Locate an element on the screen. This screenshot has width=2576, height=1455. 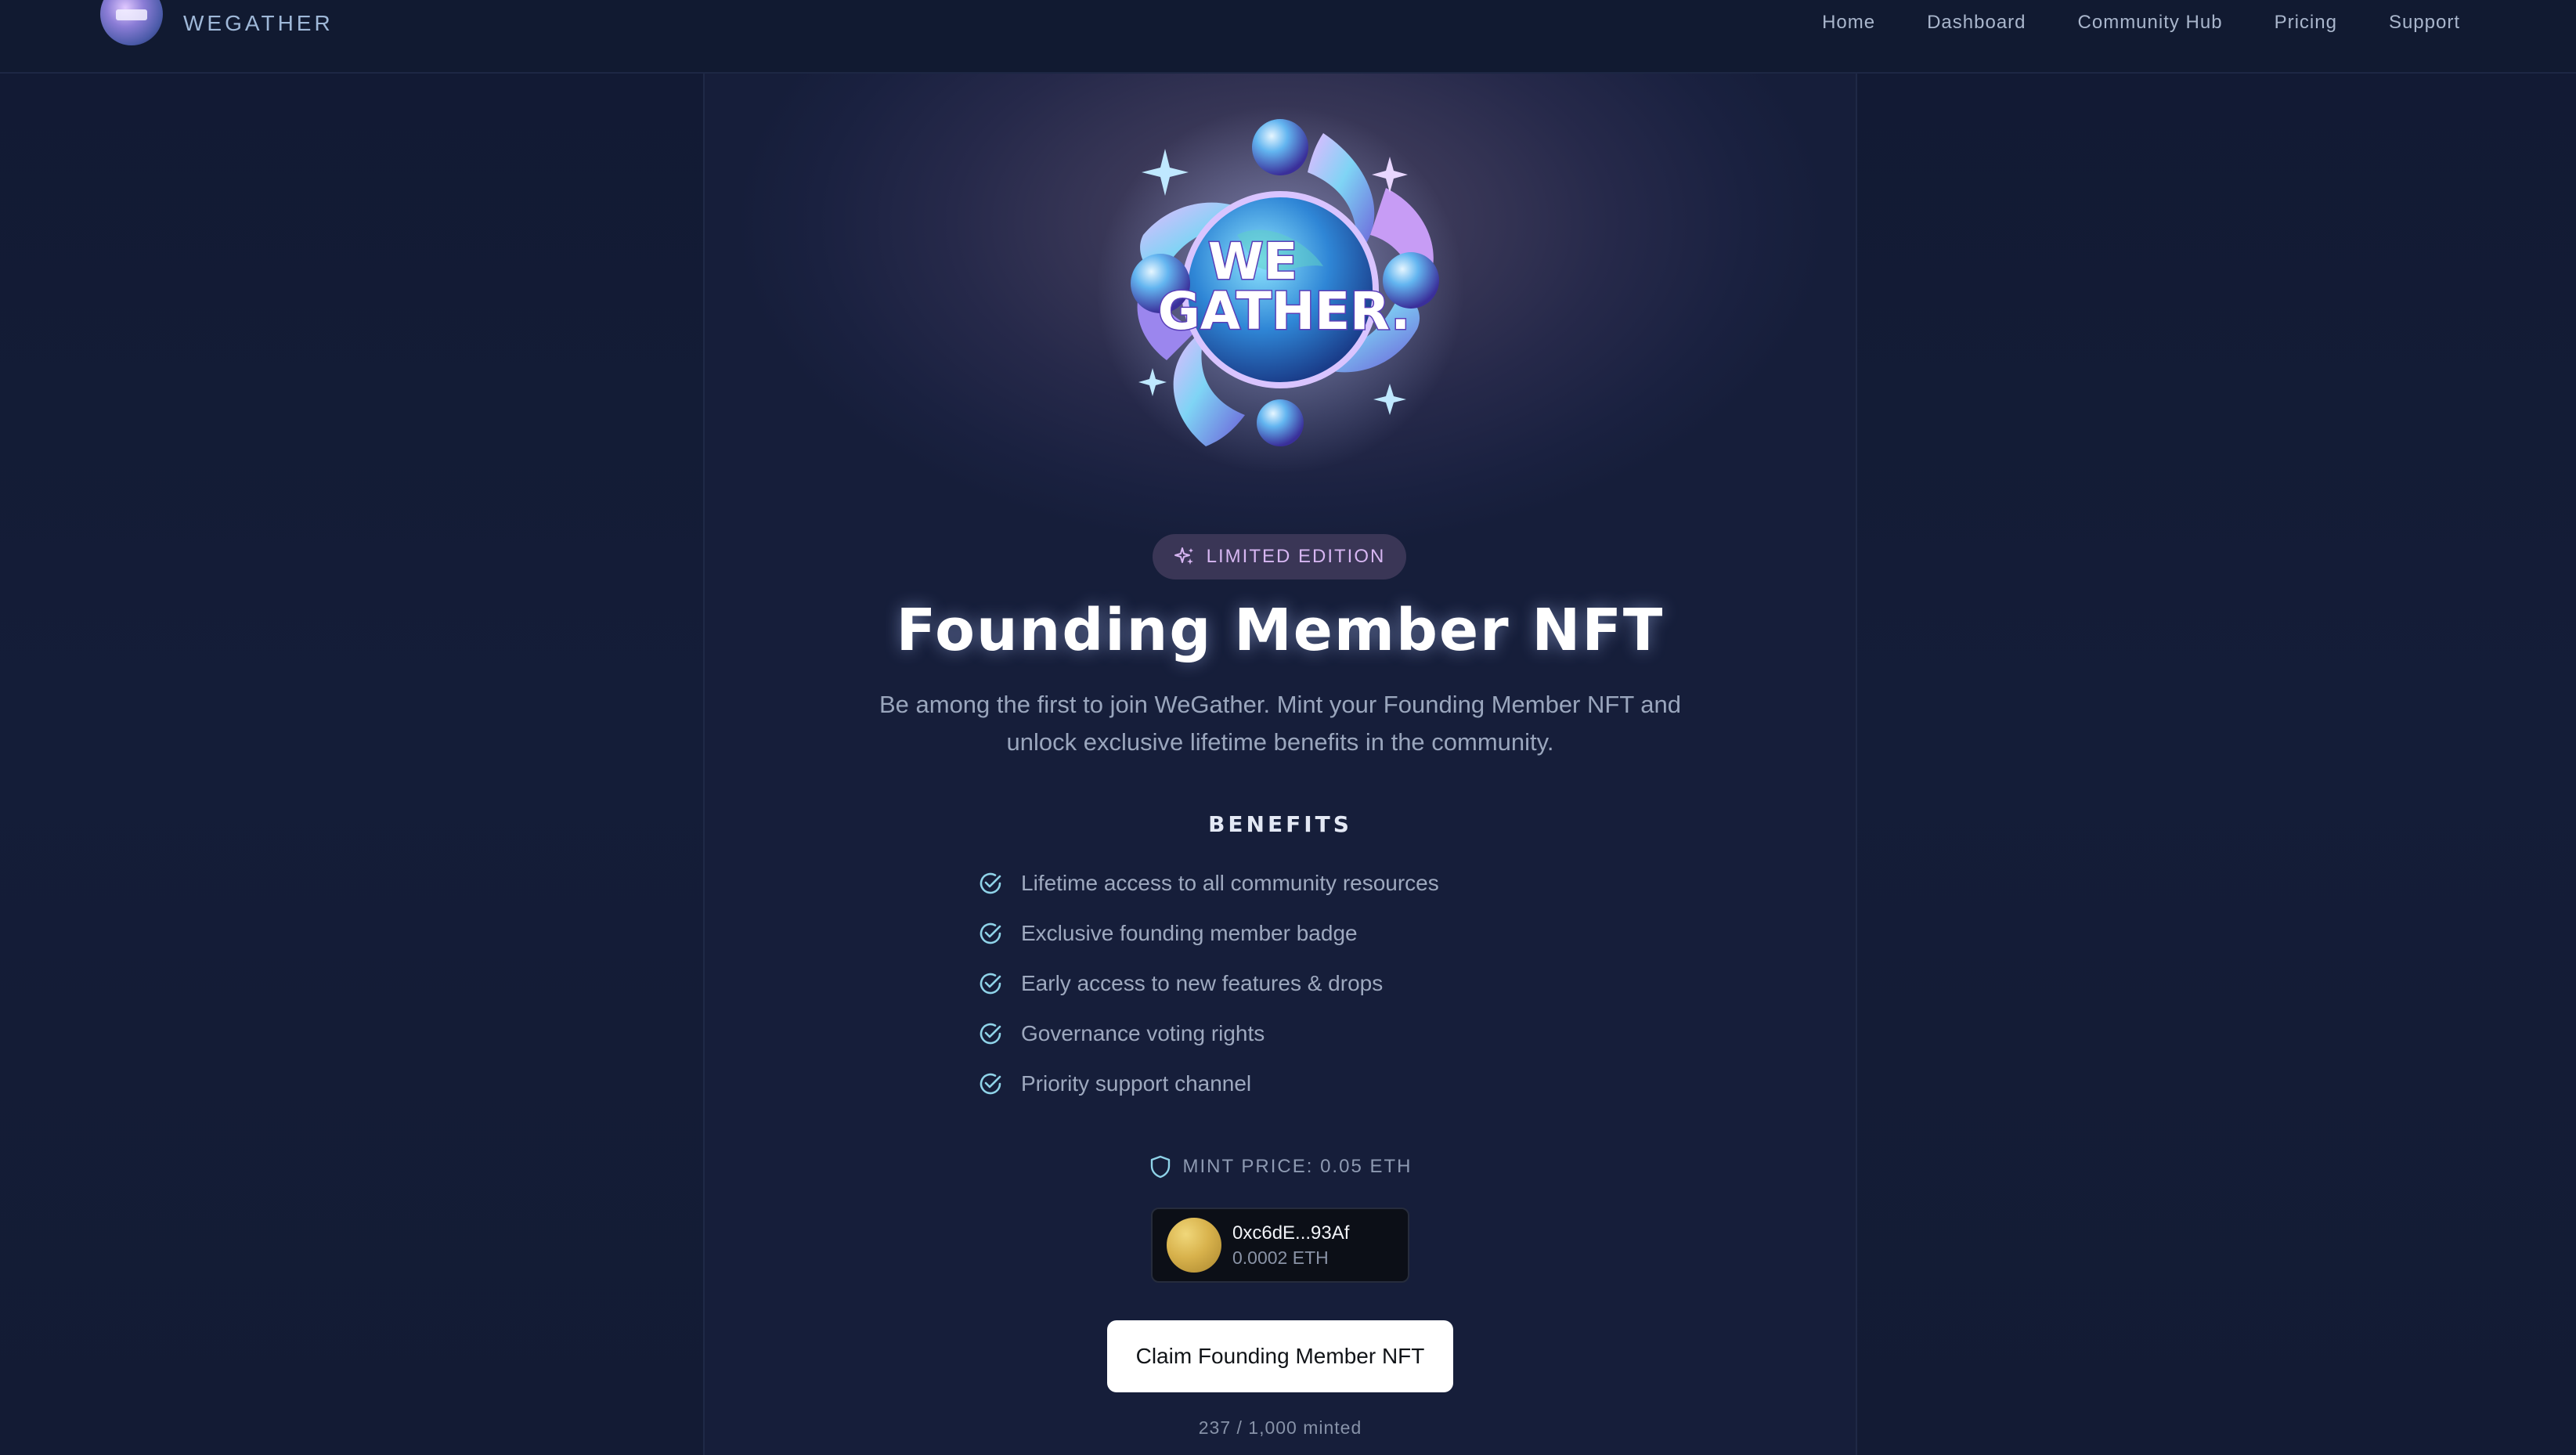
wallet-info: 0xc6dE...93Af 0.0002 ETH is located at coordinates (1290, 1245).